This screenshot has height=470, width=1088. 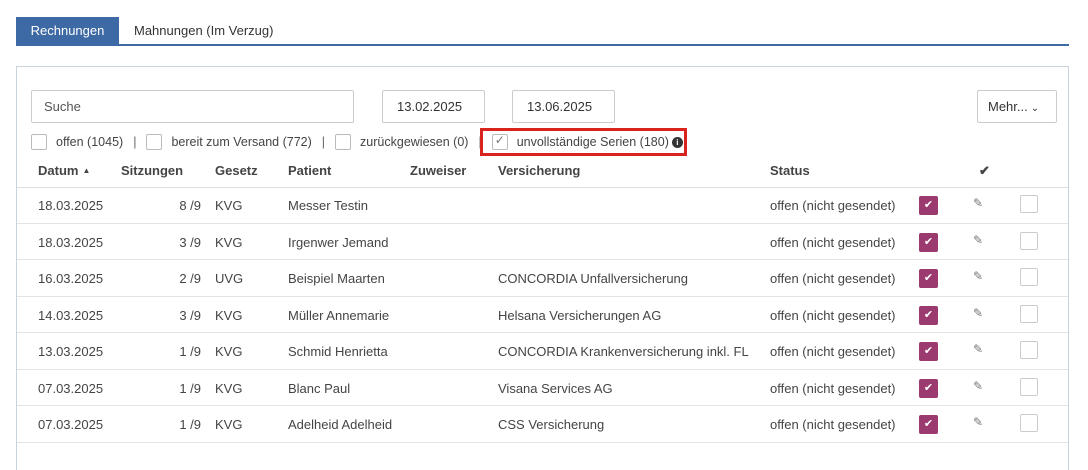 I want to click on cell-datum: 13.03.2025, so click(x=71, y=351).